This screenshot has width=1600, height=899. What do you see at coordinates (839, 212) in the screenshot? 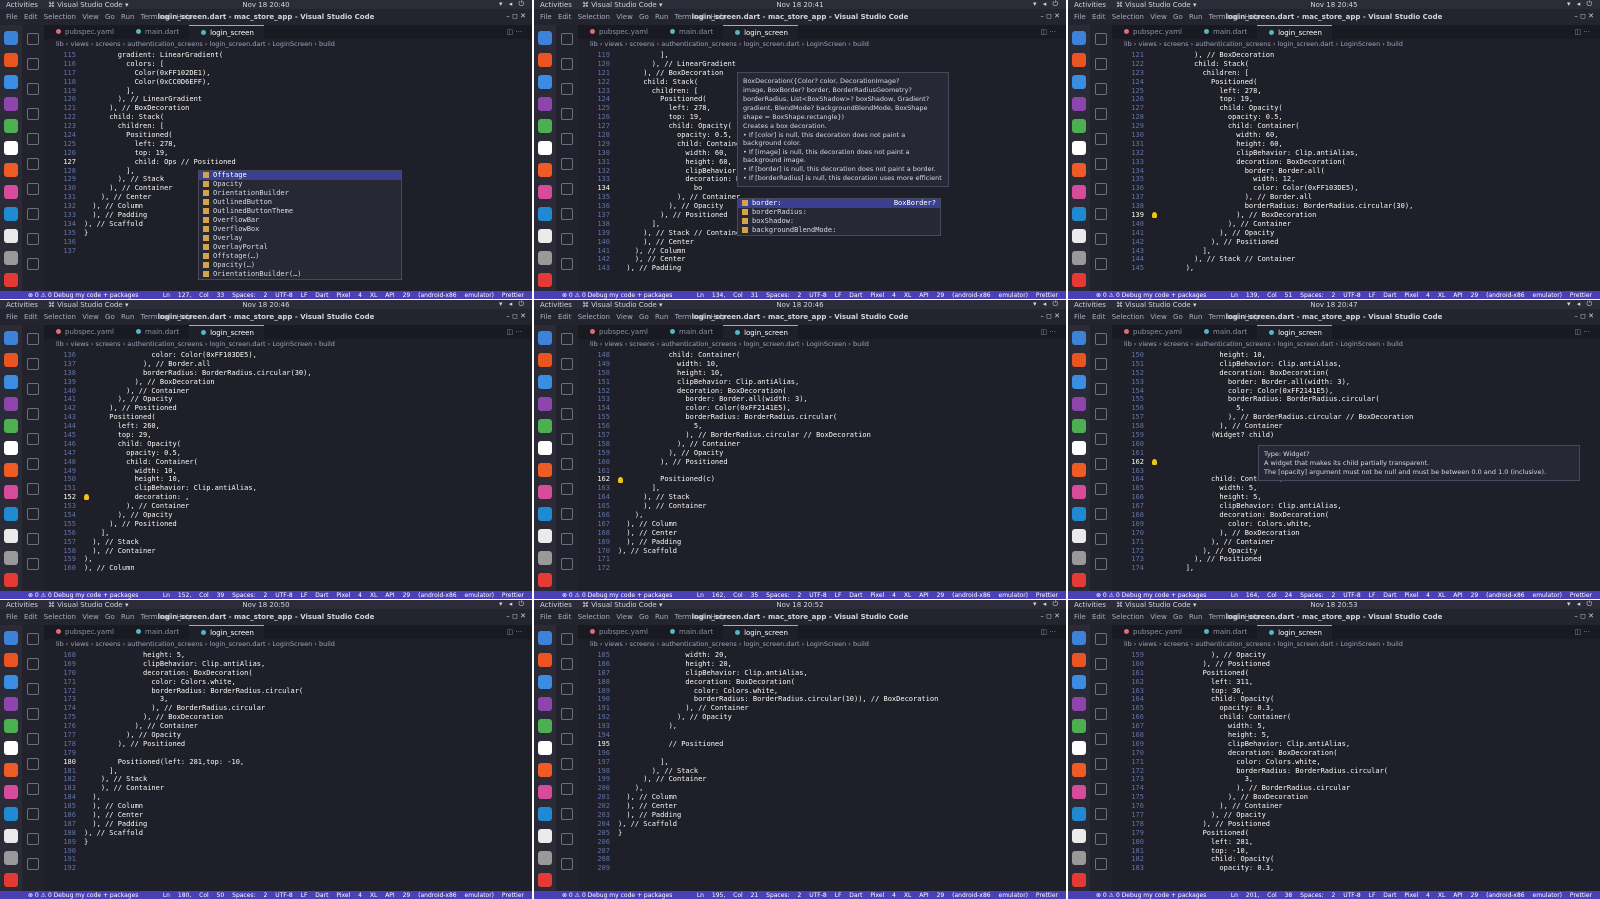
I see `suggestion-item: borderRadius:` at bounding box center [839, 212].